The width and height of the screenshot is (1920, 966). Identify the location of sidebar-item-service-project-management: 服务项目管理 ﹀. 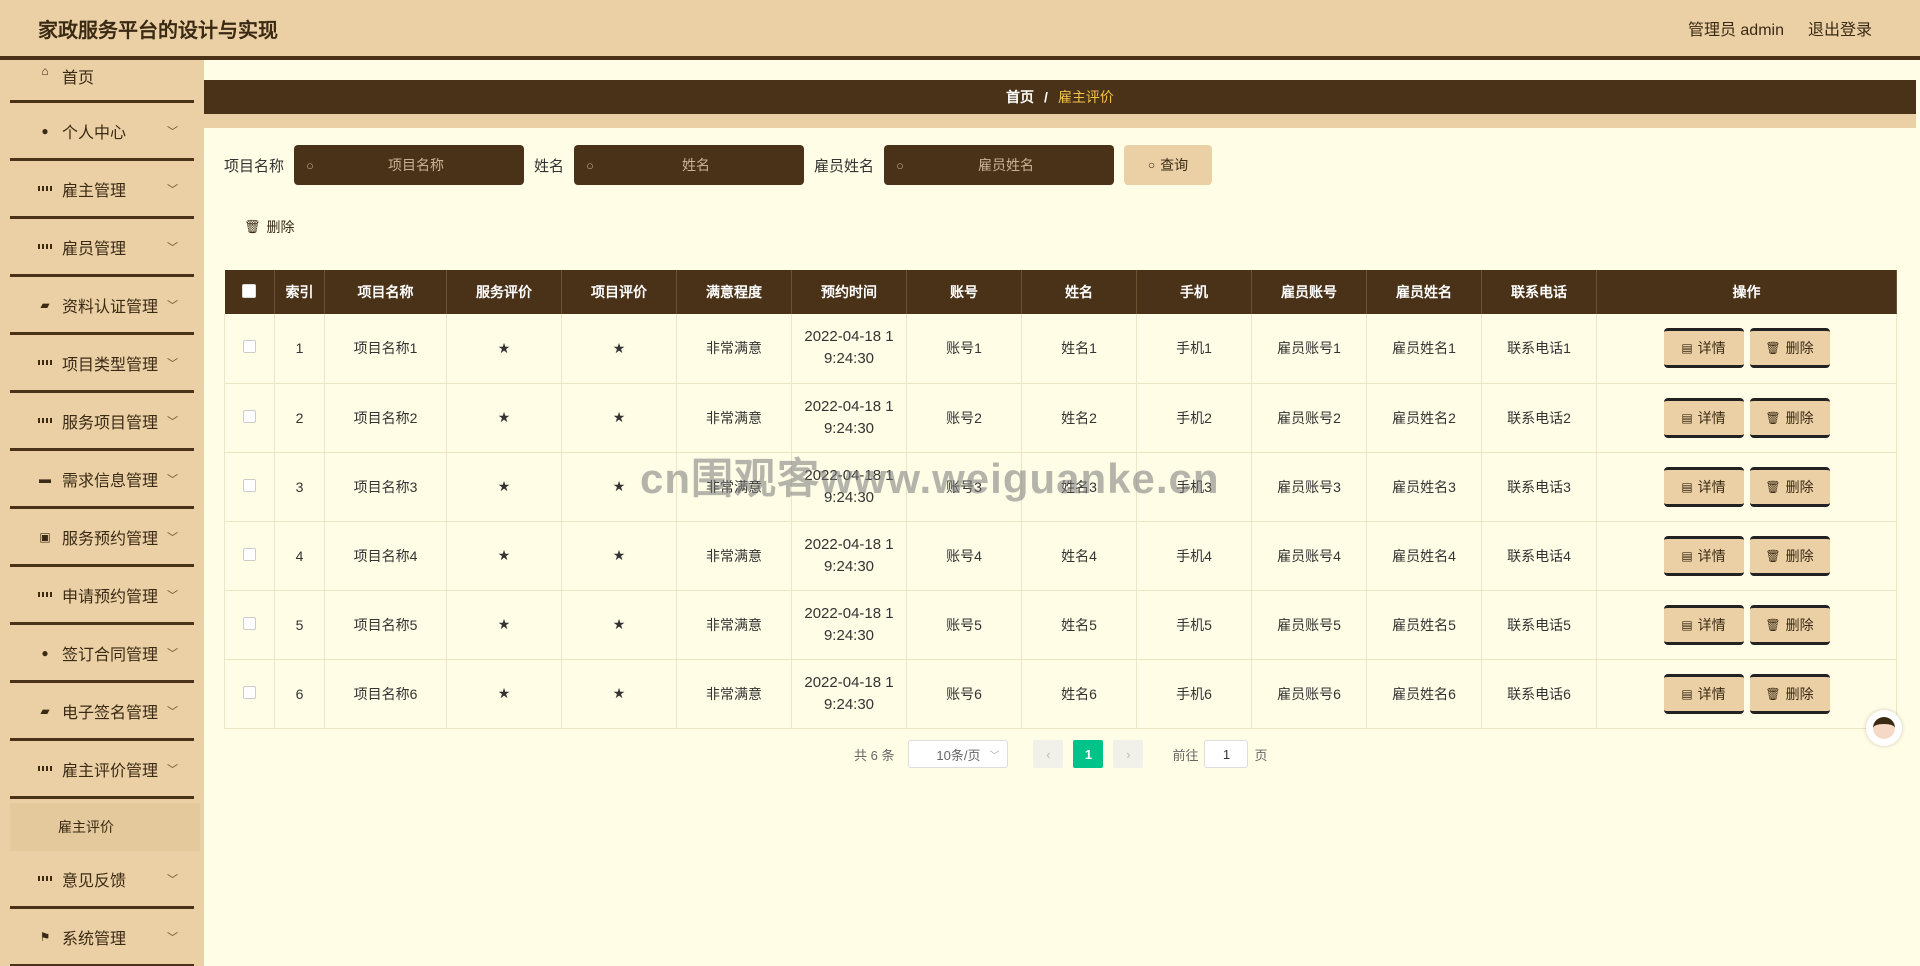
(102, 422).